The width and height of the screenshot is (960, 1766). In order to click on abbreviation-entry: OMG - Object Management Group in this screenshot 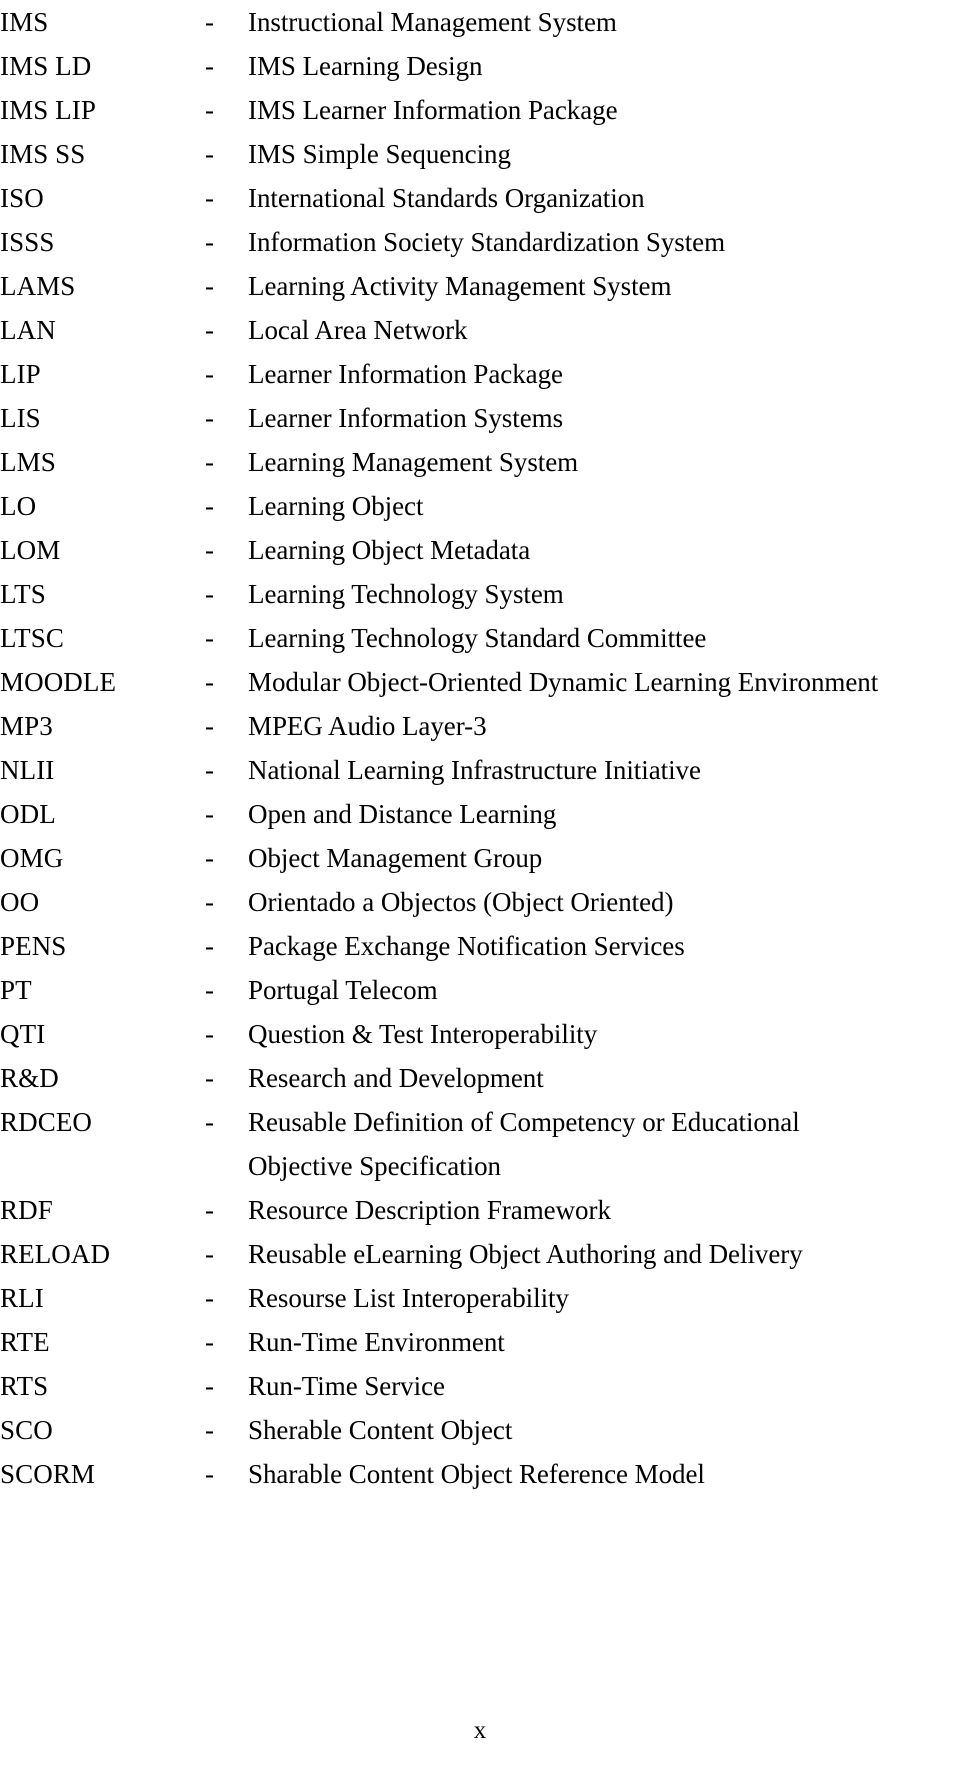, I will do `click(480, 858)`.